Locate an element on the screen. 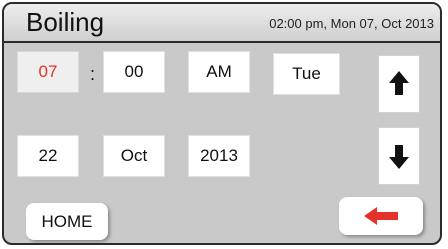  ampm-field: AM is located at coordinates (219, 72).